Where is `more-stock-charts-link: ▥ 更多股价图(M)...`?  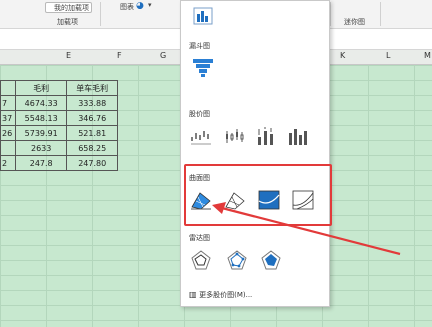
more-stock-charts-link: ▥ 更多股价图(M)... is located at coordinates (220, 295).